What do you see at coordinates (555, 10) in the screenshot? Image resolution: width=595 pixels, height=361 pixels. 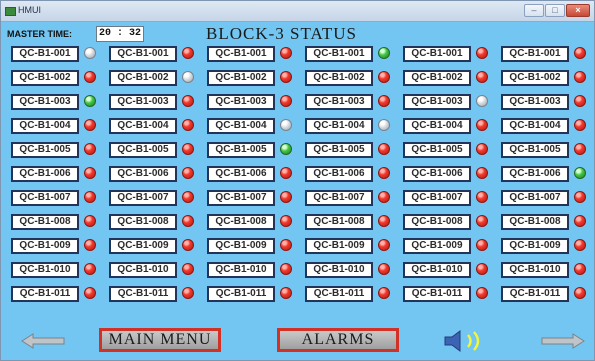 I see `maximize-button: □` at bounding box center [555, 10].